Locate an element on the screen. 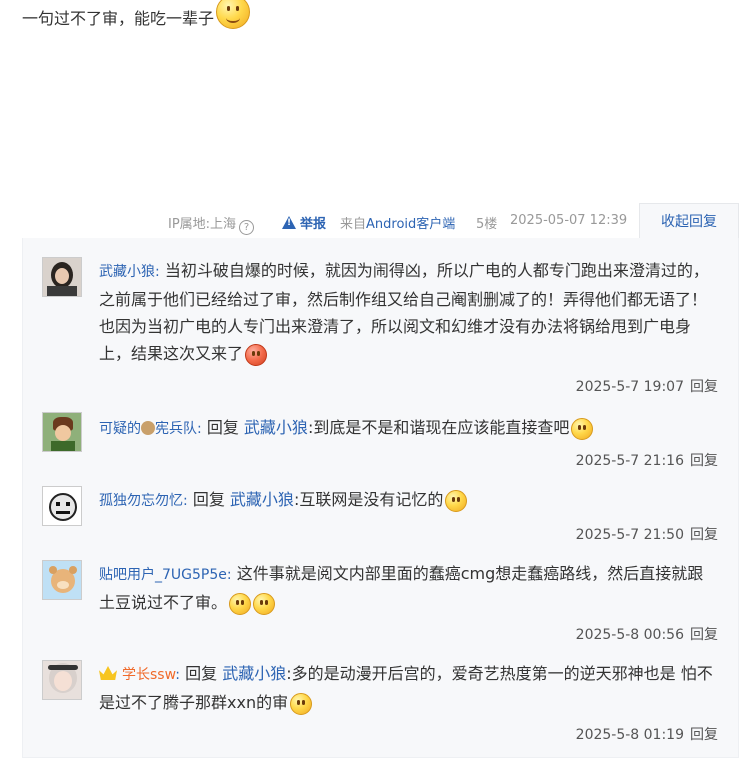  thinking-emoji-icon is located at coordinates (582, 428).